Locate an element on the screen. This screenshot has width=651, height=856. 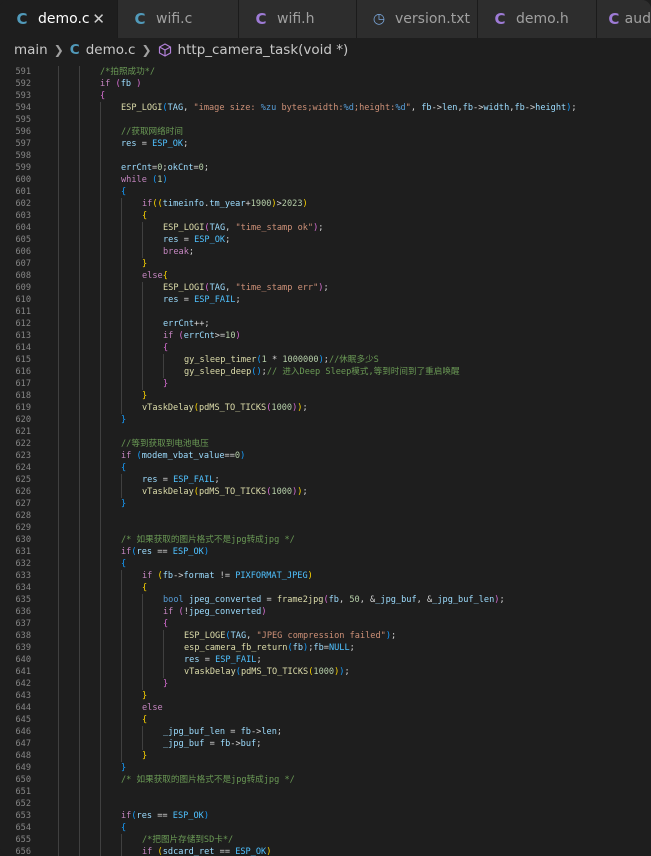
code-line: 591 /*拍照成功*/ is located at coordinates (325, 72).